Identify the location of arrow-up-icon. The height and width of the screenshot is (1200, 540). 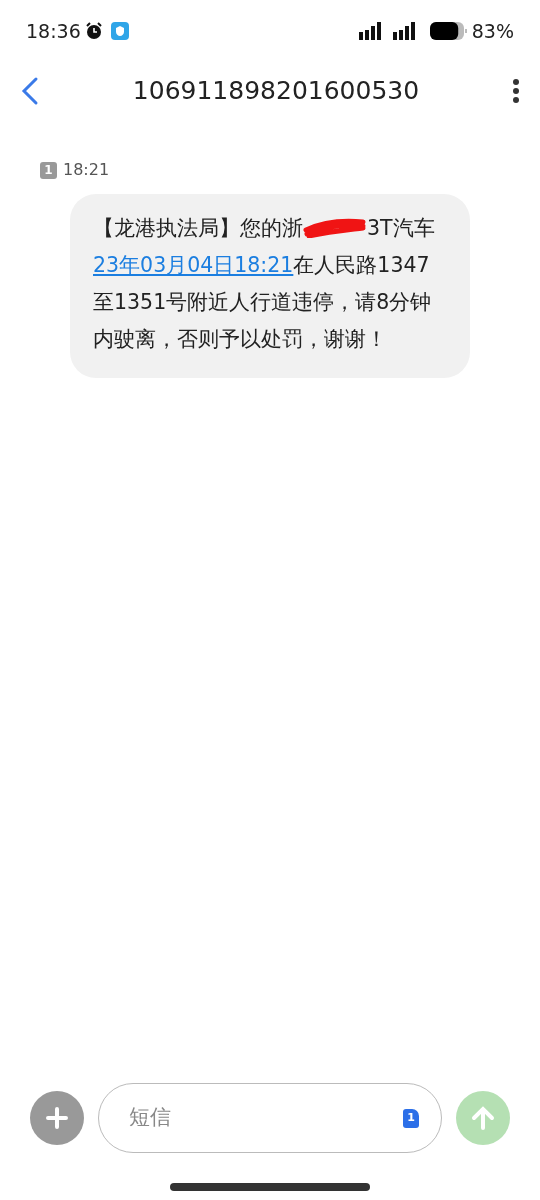
(483, 1118).